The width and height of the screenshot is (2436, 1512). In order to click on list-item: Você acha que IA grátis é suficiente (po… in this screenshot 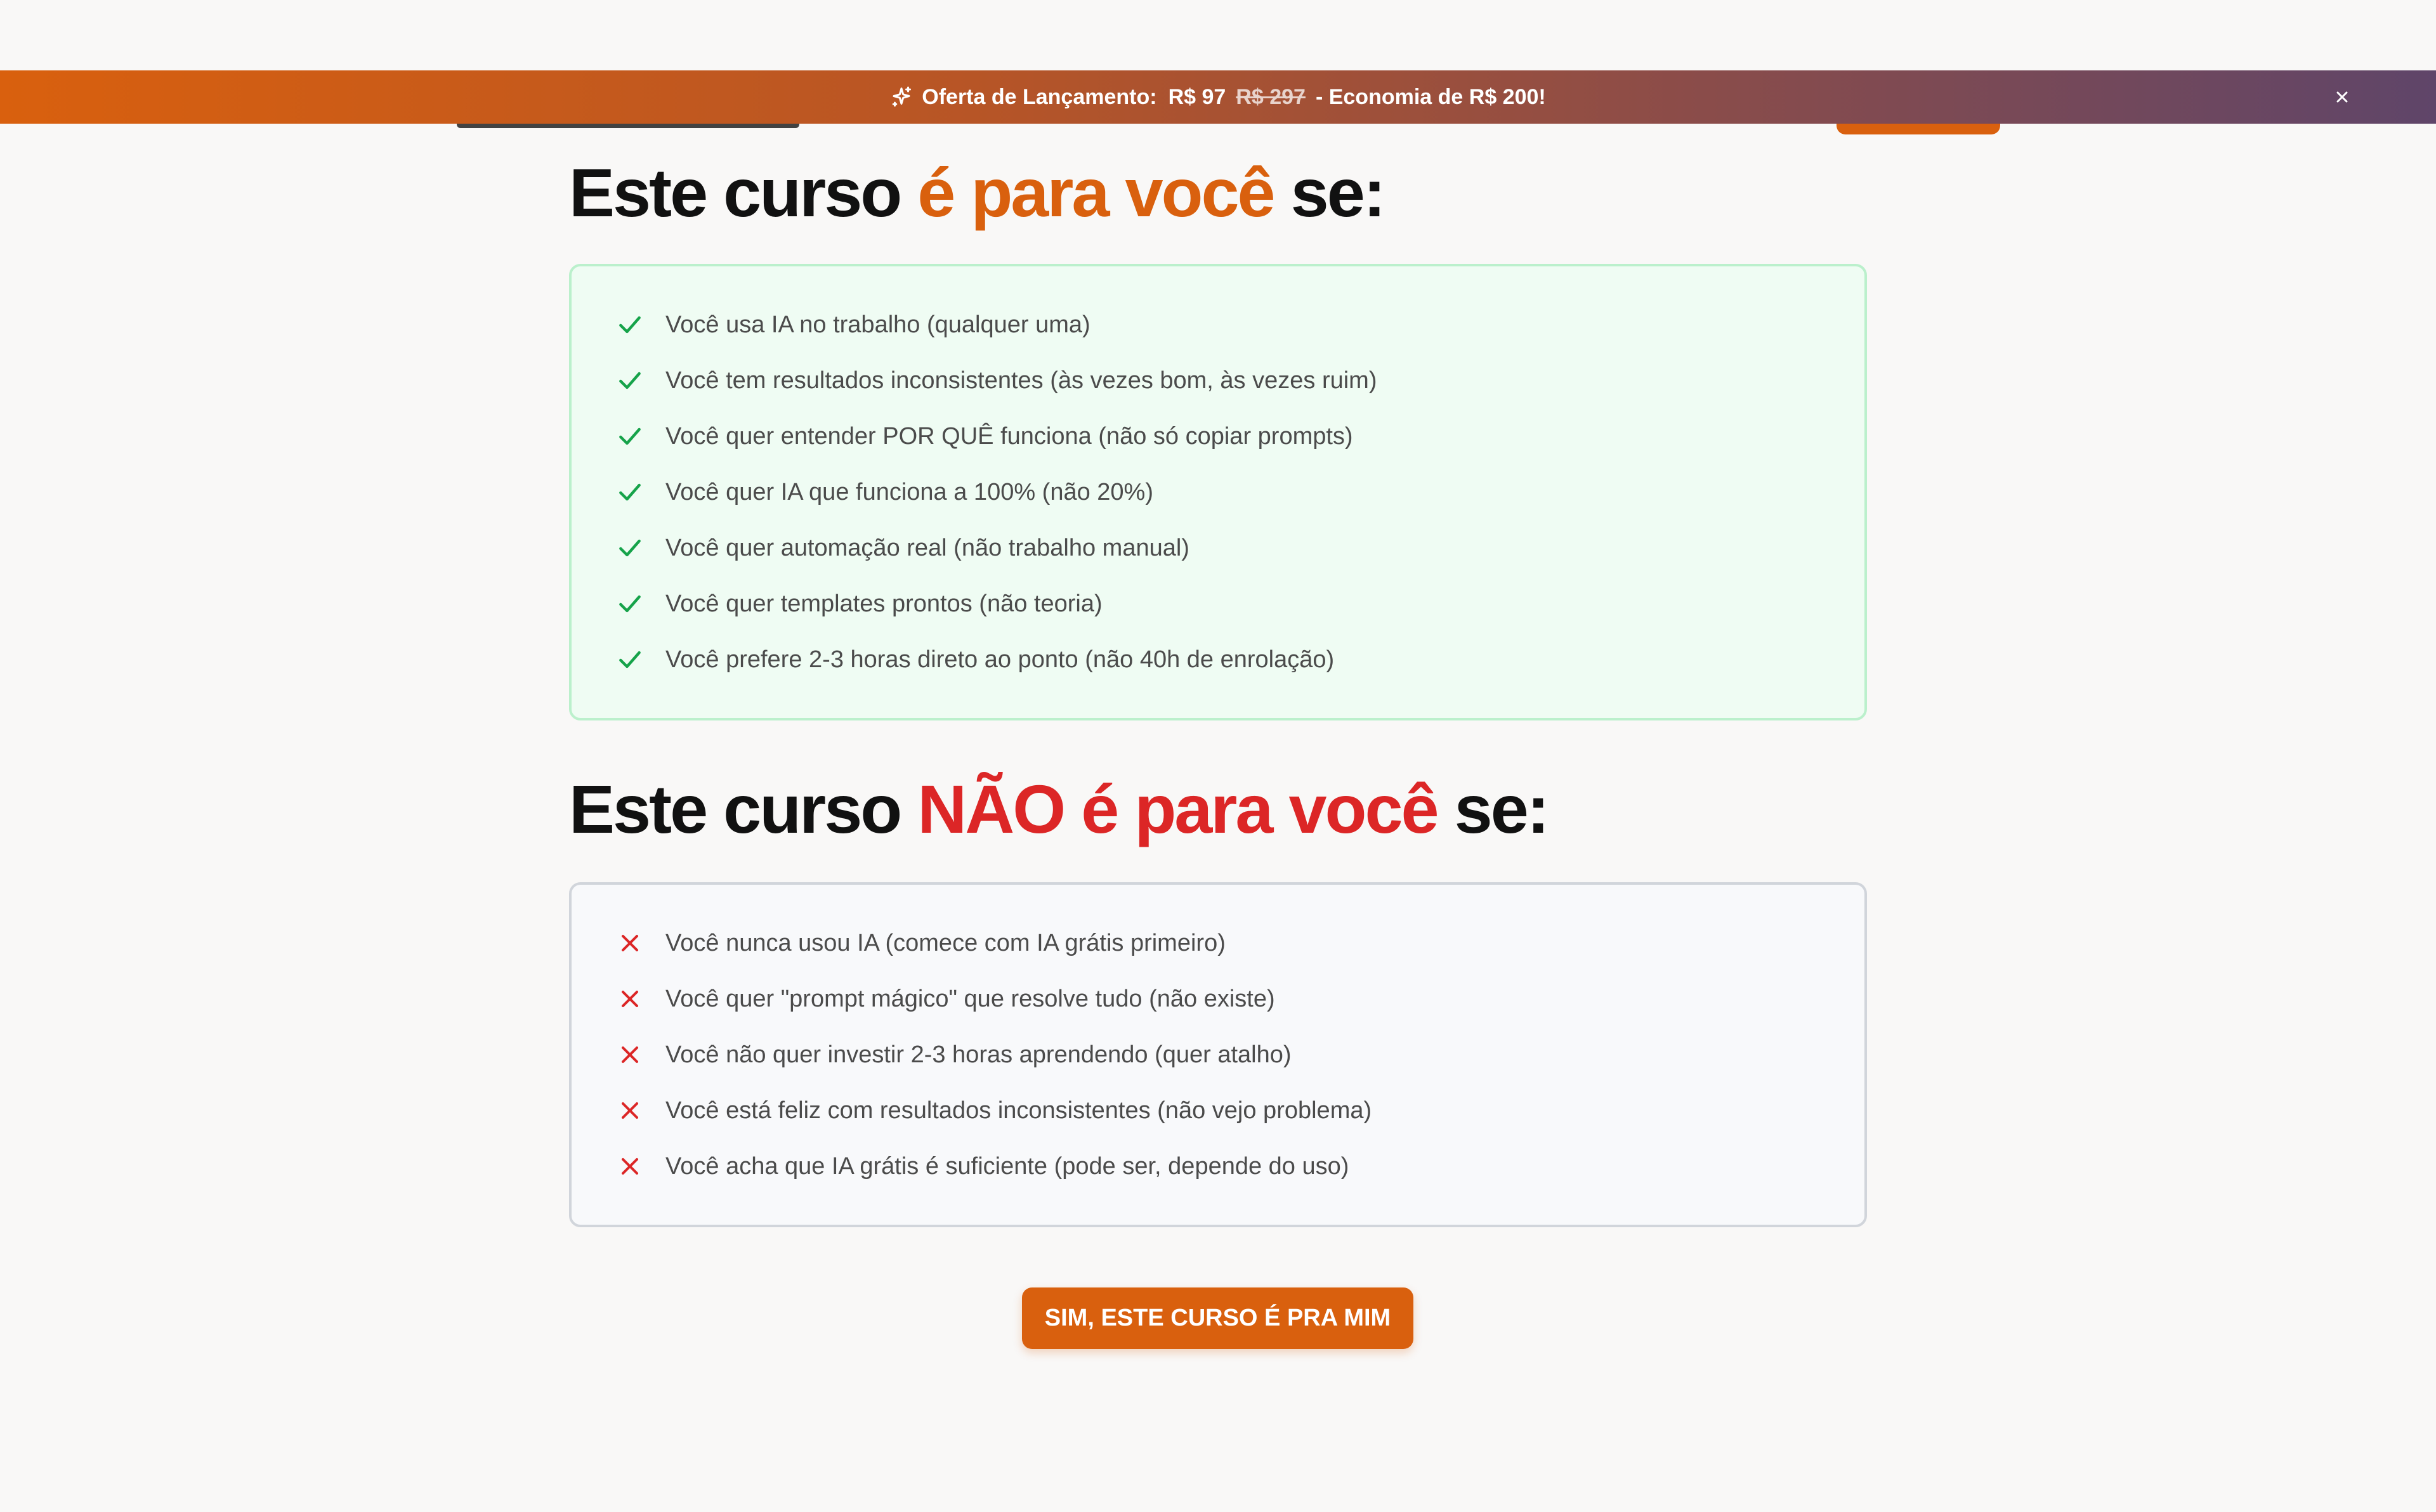, I will do `click(983, 1166)`.